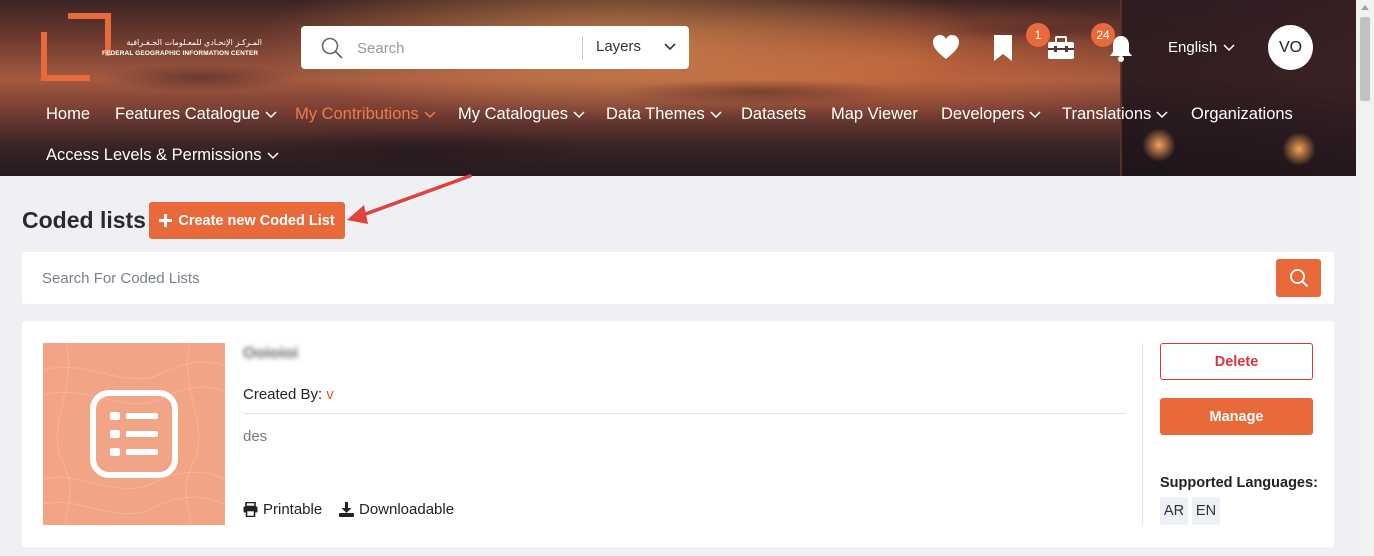 Image resolution: width=1374 pixels, height=556 pixels. I want to click on nav-item-my-catalogues: My Catalogues, so click(521, 114).